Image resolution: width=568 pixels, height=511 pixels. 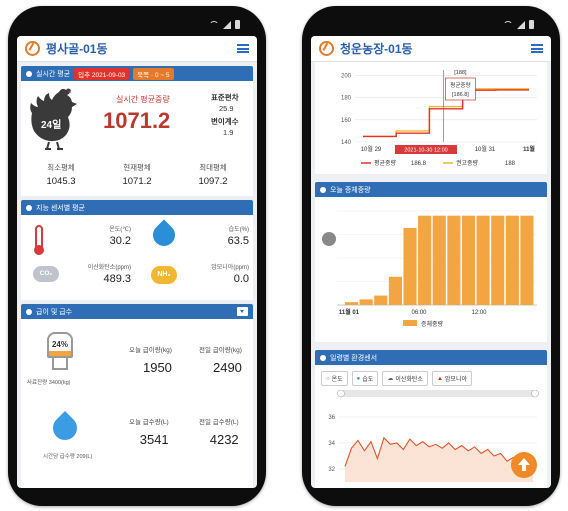 I want to click on toggle-temperature: ○ 온도, so click(x=334, y=378).